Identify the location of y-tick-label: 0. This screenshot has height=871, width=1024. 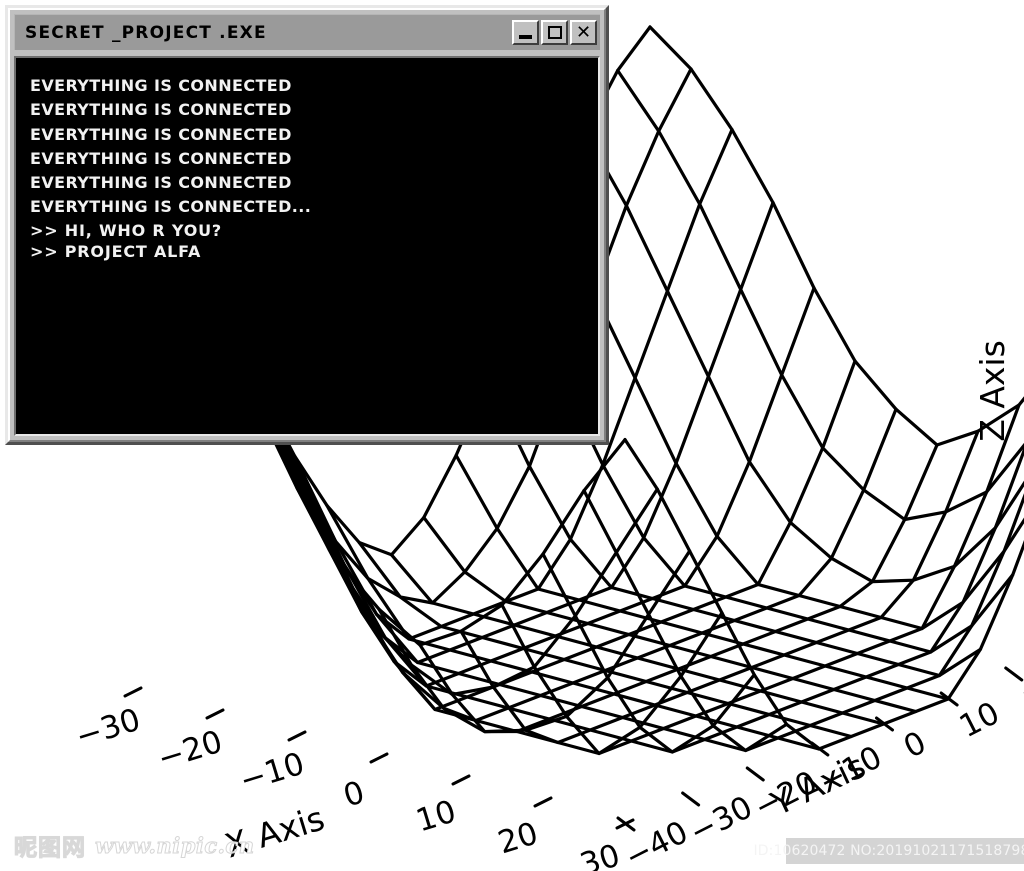
(915, 745).